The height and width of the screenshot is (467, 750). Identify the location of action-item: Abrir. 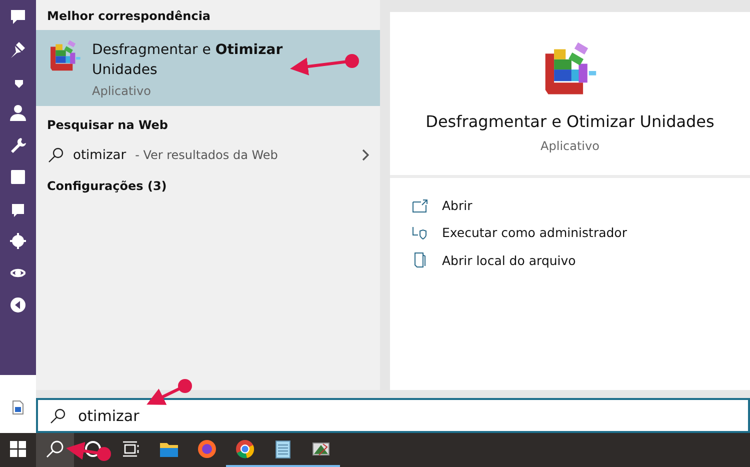
(570, 205).